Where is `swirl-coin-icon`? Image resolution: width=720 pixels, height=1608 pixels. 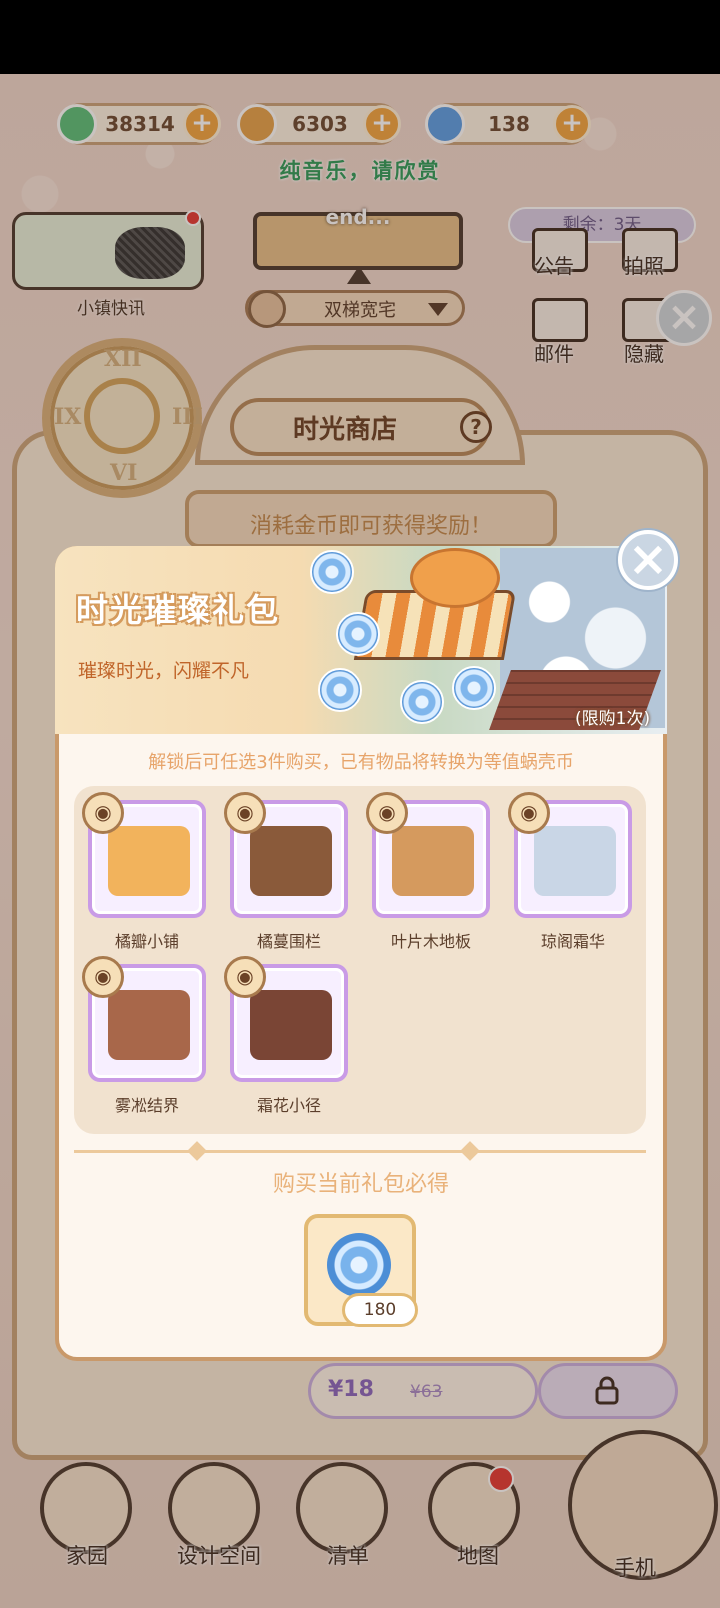 swirl-coin-icon is located at coordinates (359, 1265).